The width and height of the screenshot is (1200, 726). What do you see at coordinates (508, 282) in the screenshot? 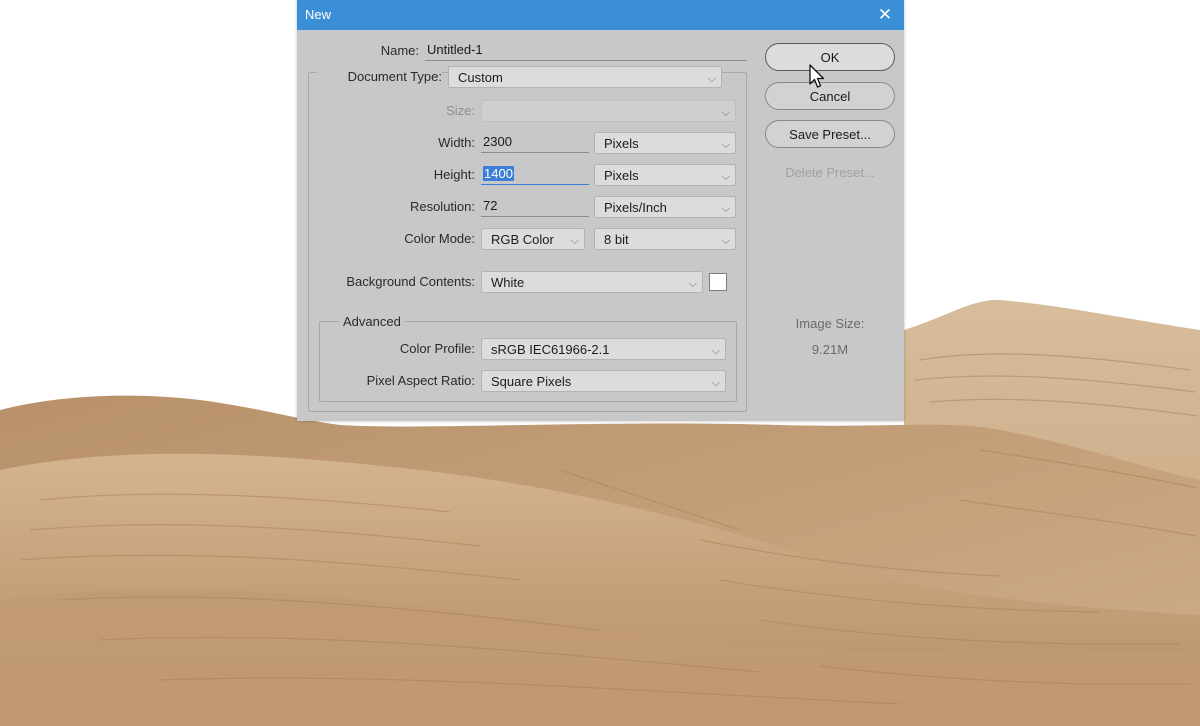
I see `background-contents-value: White` at bounding box center [508, 282].